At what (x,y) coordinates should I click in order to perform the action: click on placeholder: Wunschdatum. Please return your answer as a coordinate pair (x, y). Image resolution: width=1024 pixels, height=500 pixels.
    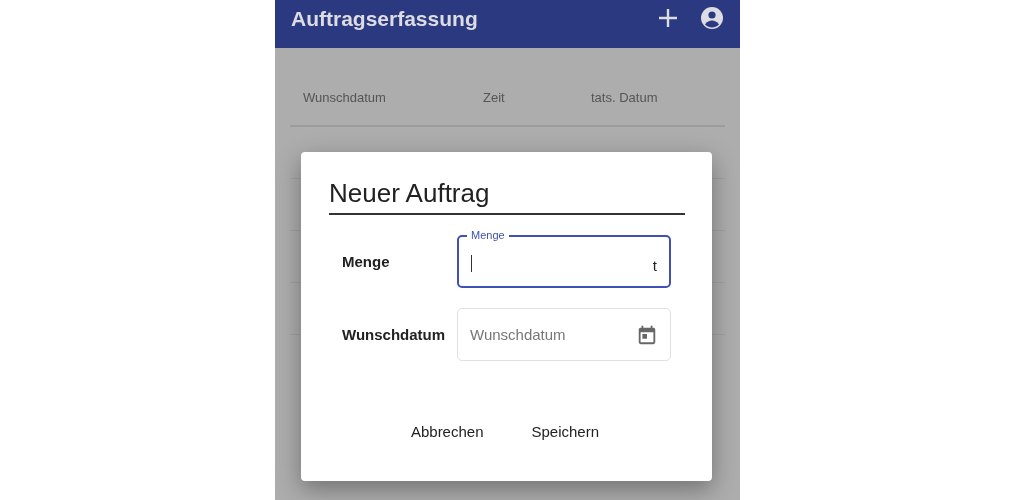
    Looking at the image, I should click on (518, 334).